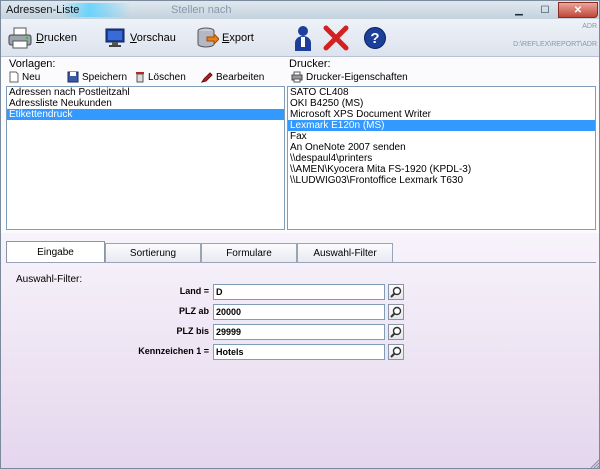  What do you see at coordinates (115, 37) in the screenshot?
I see `preview-monitor-icon` at bounding box center [115, 37].